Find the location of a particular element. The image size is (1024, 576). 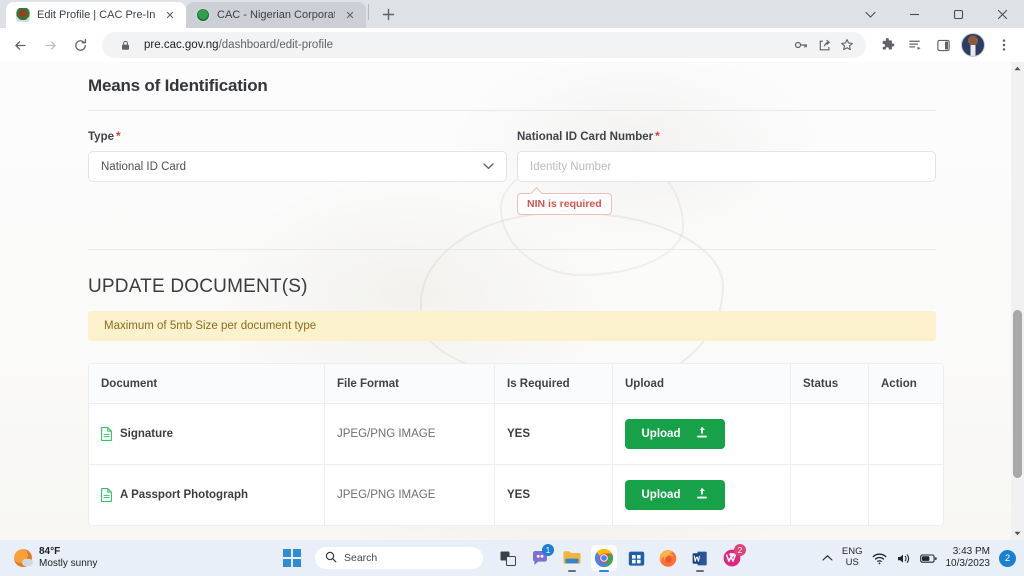

key-icon is located at coordinates (801, 45).